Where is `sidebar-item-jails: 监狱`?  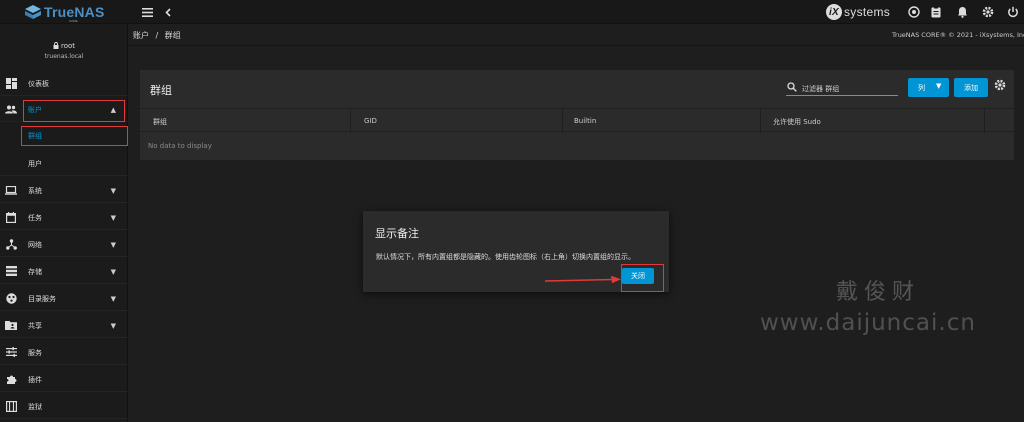 sidebar-item-jails: 监狱 is located at coordinates (64, 406).